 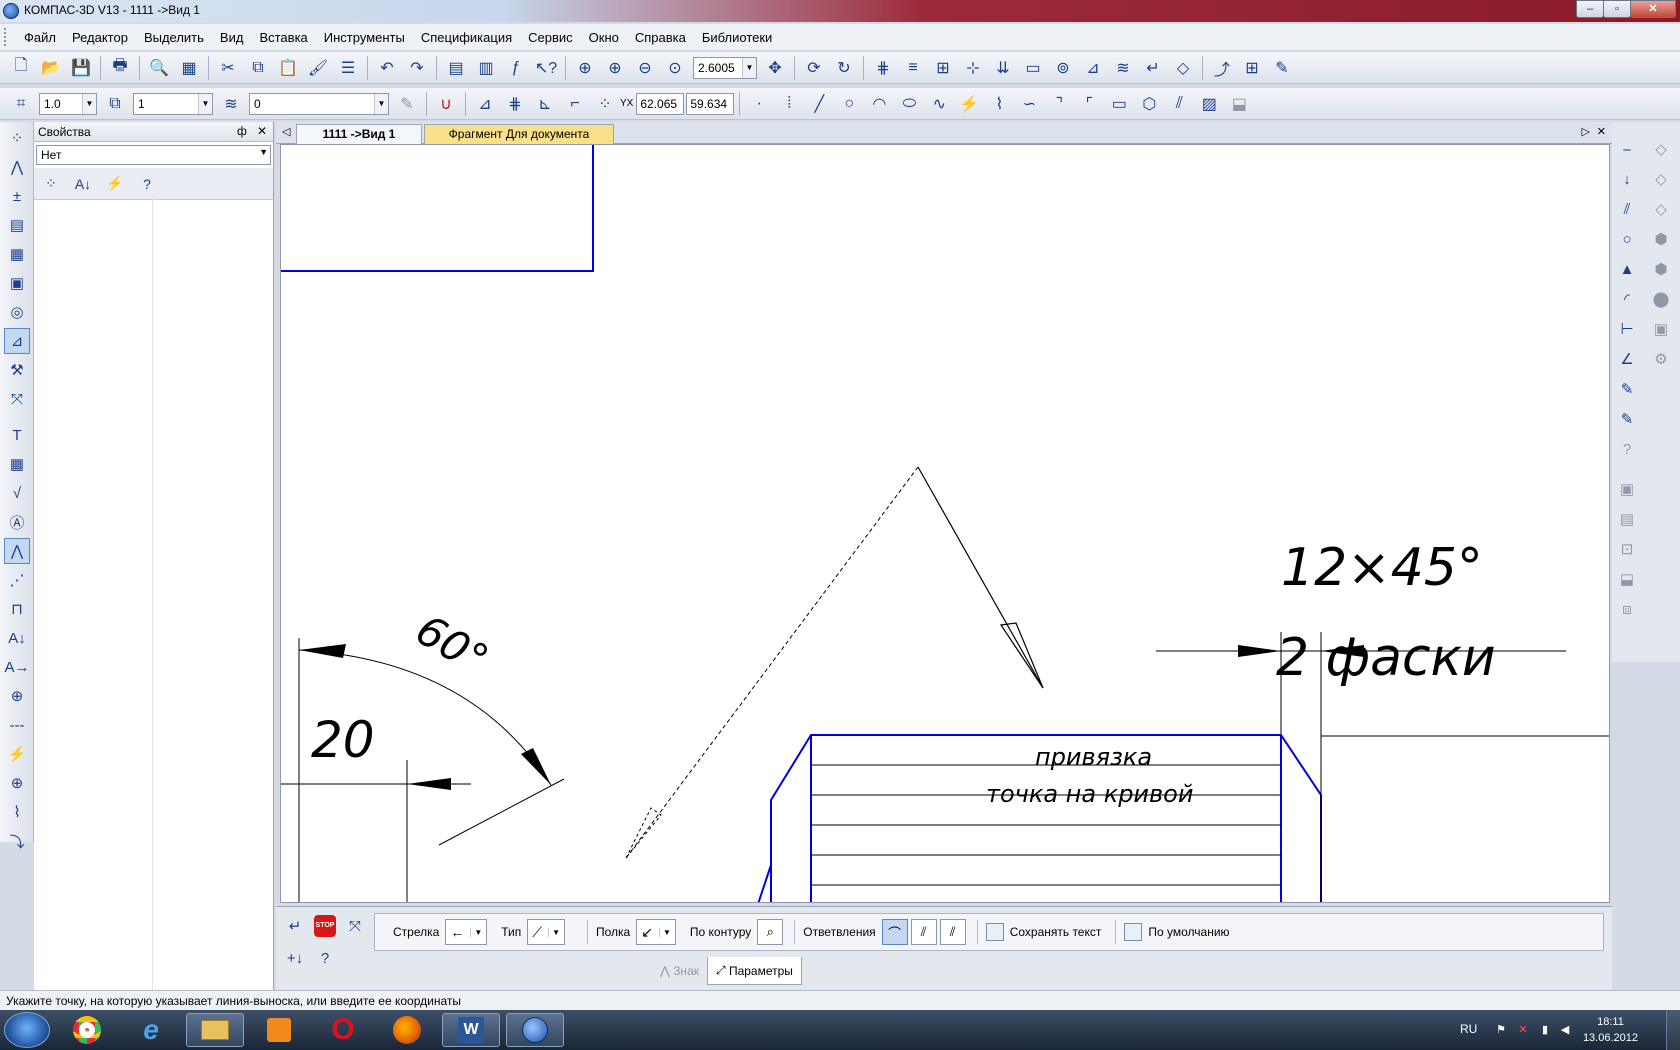 I want to click on rt2-plane3-icon: ◇, so click(x=1661, y=209).